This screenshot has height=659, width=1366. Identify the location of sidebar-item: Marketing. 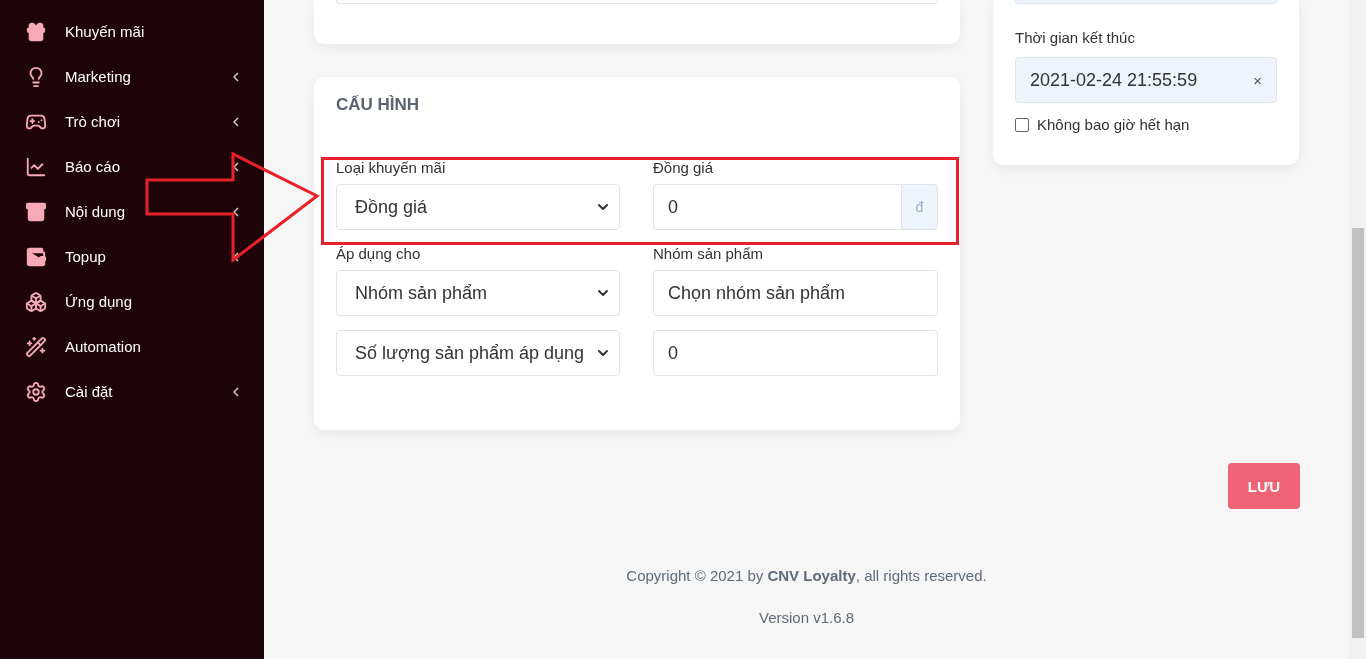
(132, 76).